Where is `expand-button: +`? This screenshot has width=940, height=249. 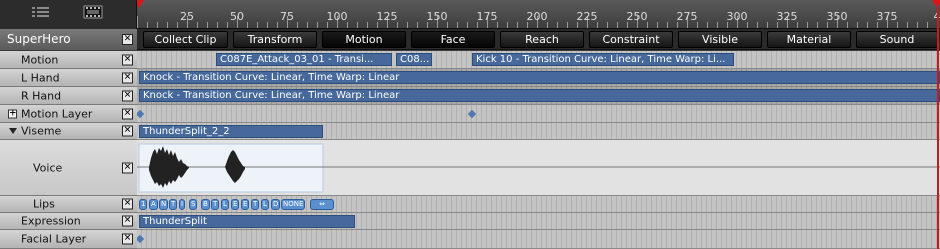
expand-button: + is located at coordinates (12, 113).